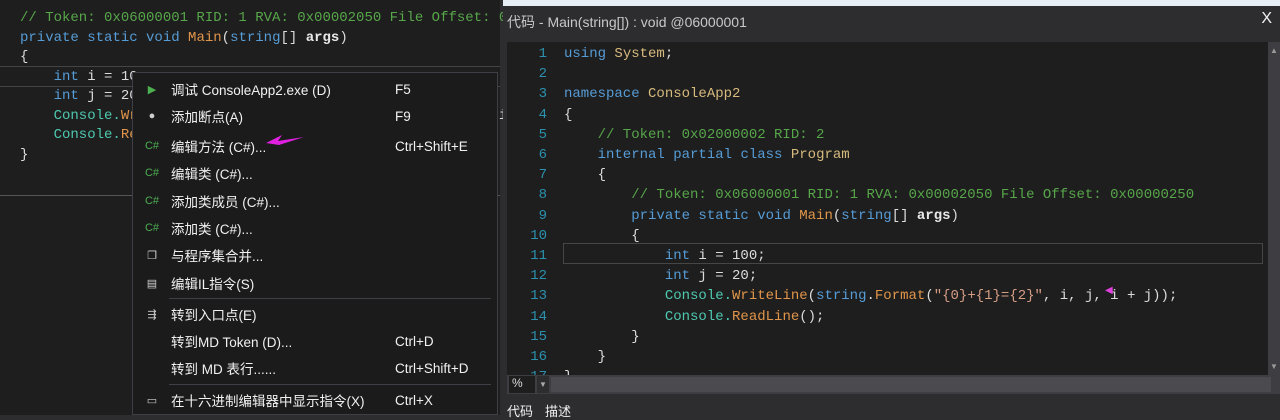  Describe the element at coordinates (152, 116) in the screenshot. I see `breakpoint-icon: ●` at that location.